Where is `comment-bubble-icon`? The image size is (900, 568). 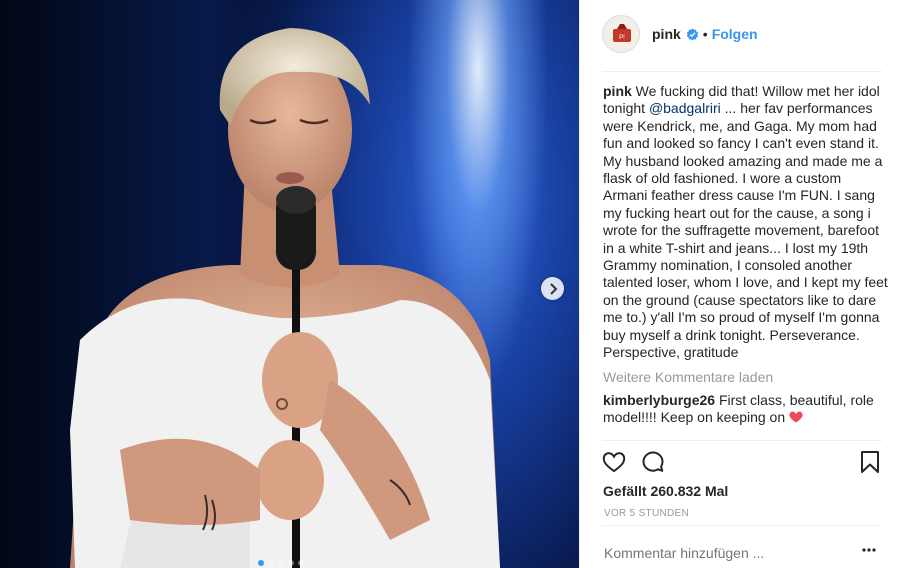
comment-bubble-icon is located at coordinates (653, 462).